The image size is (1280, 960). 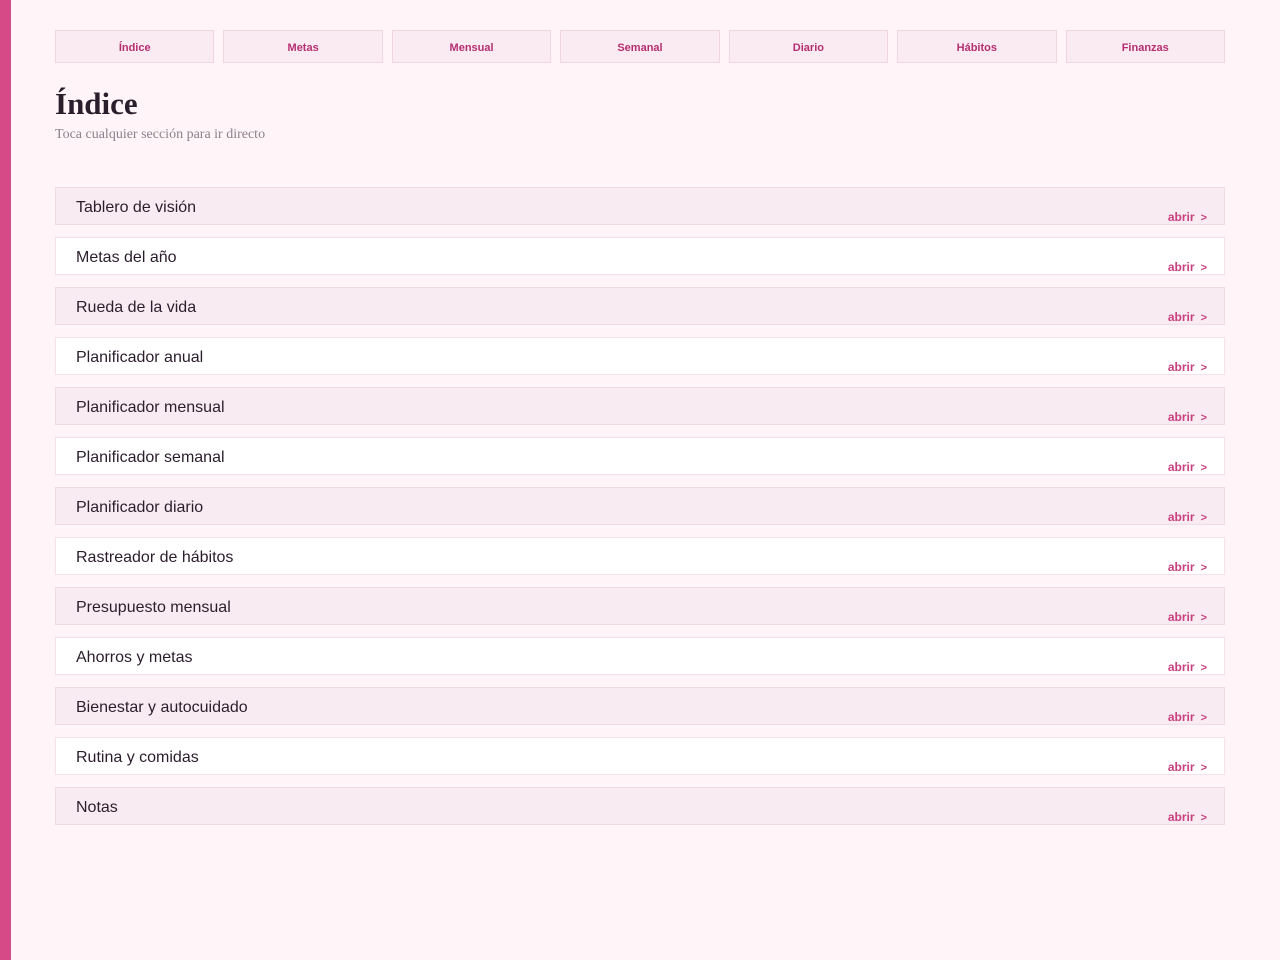 I want to click on tab-indice: Índice, so click(x=135, y=46).